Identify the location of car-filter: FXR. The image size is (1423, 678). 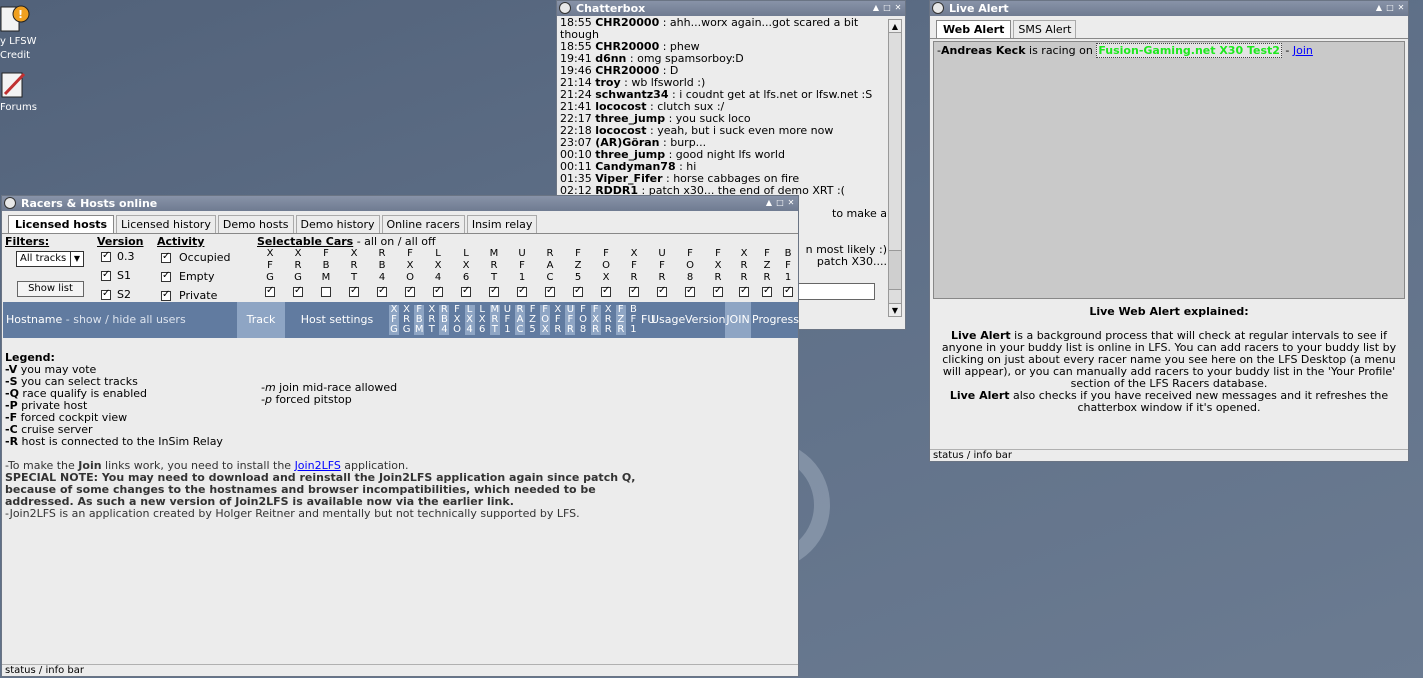
(718, 273).